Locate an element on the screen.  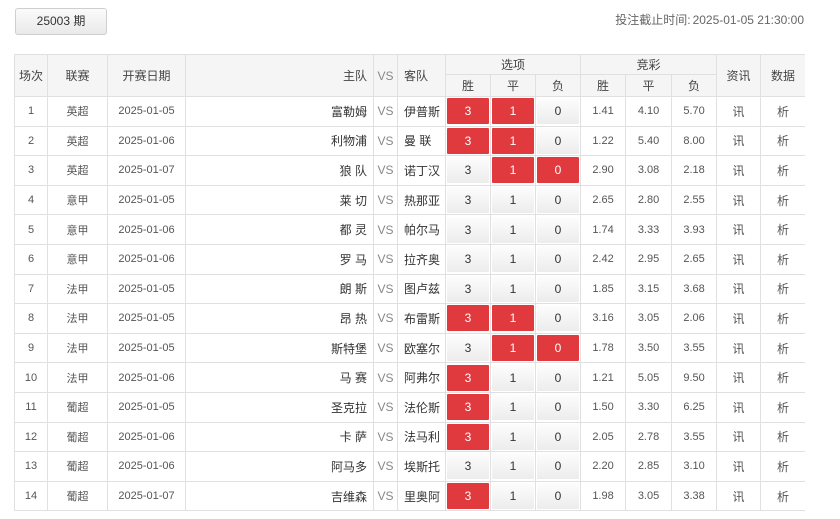
odds-draw: 3.30 is located at coordinates (649, 407).